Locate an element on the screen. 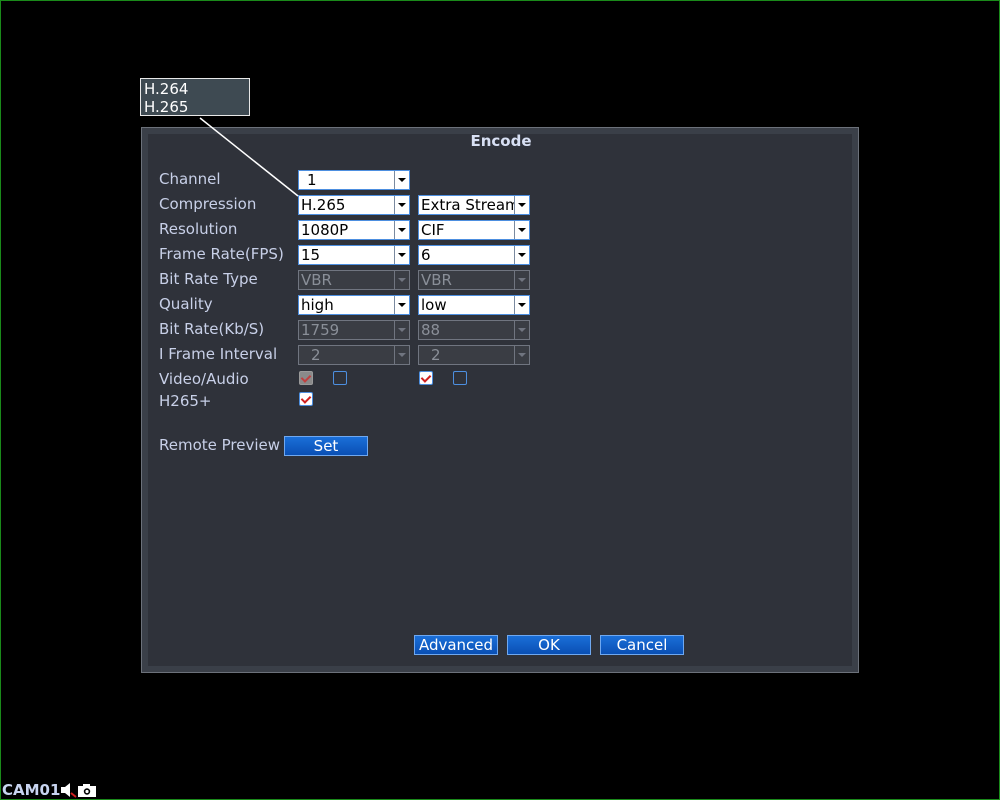  dropdown-option-h264: H.264 is located at coordinates (195, 89).